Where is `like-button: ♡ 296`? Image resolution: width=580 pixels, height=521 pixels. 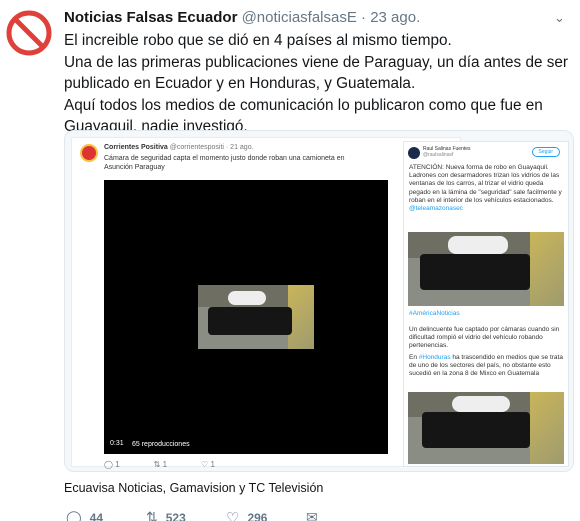 like-button: ♡ 296 is located at coordinates (246, 515).